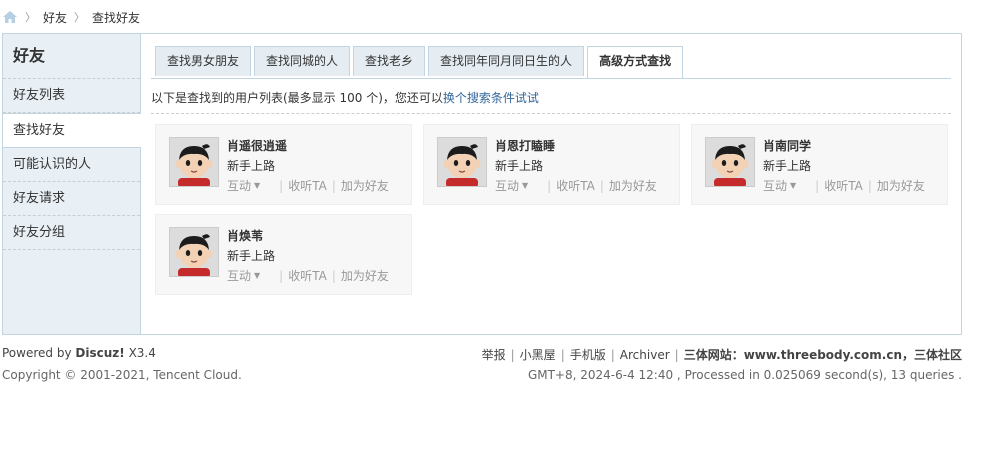 Image resolution: width=997 pixels, height=457 pixels. Describe the element at coordinates (116, 17) in the screenshot. I see `breadcrumb-item-find-friends: 查找好友` at that location.